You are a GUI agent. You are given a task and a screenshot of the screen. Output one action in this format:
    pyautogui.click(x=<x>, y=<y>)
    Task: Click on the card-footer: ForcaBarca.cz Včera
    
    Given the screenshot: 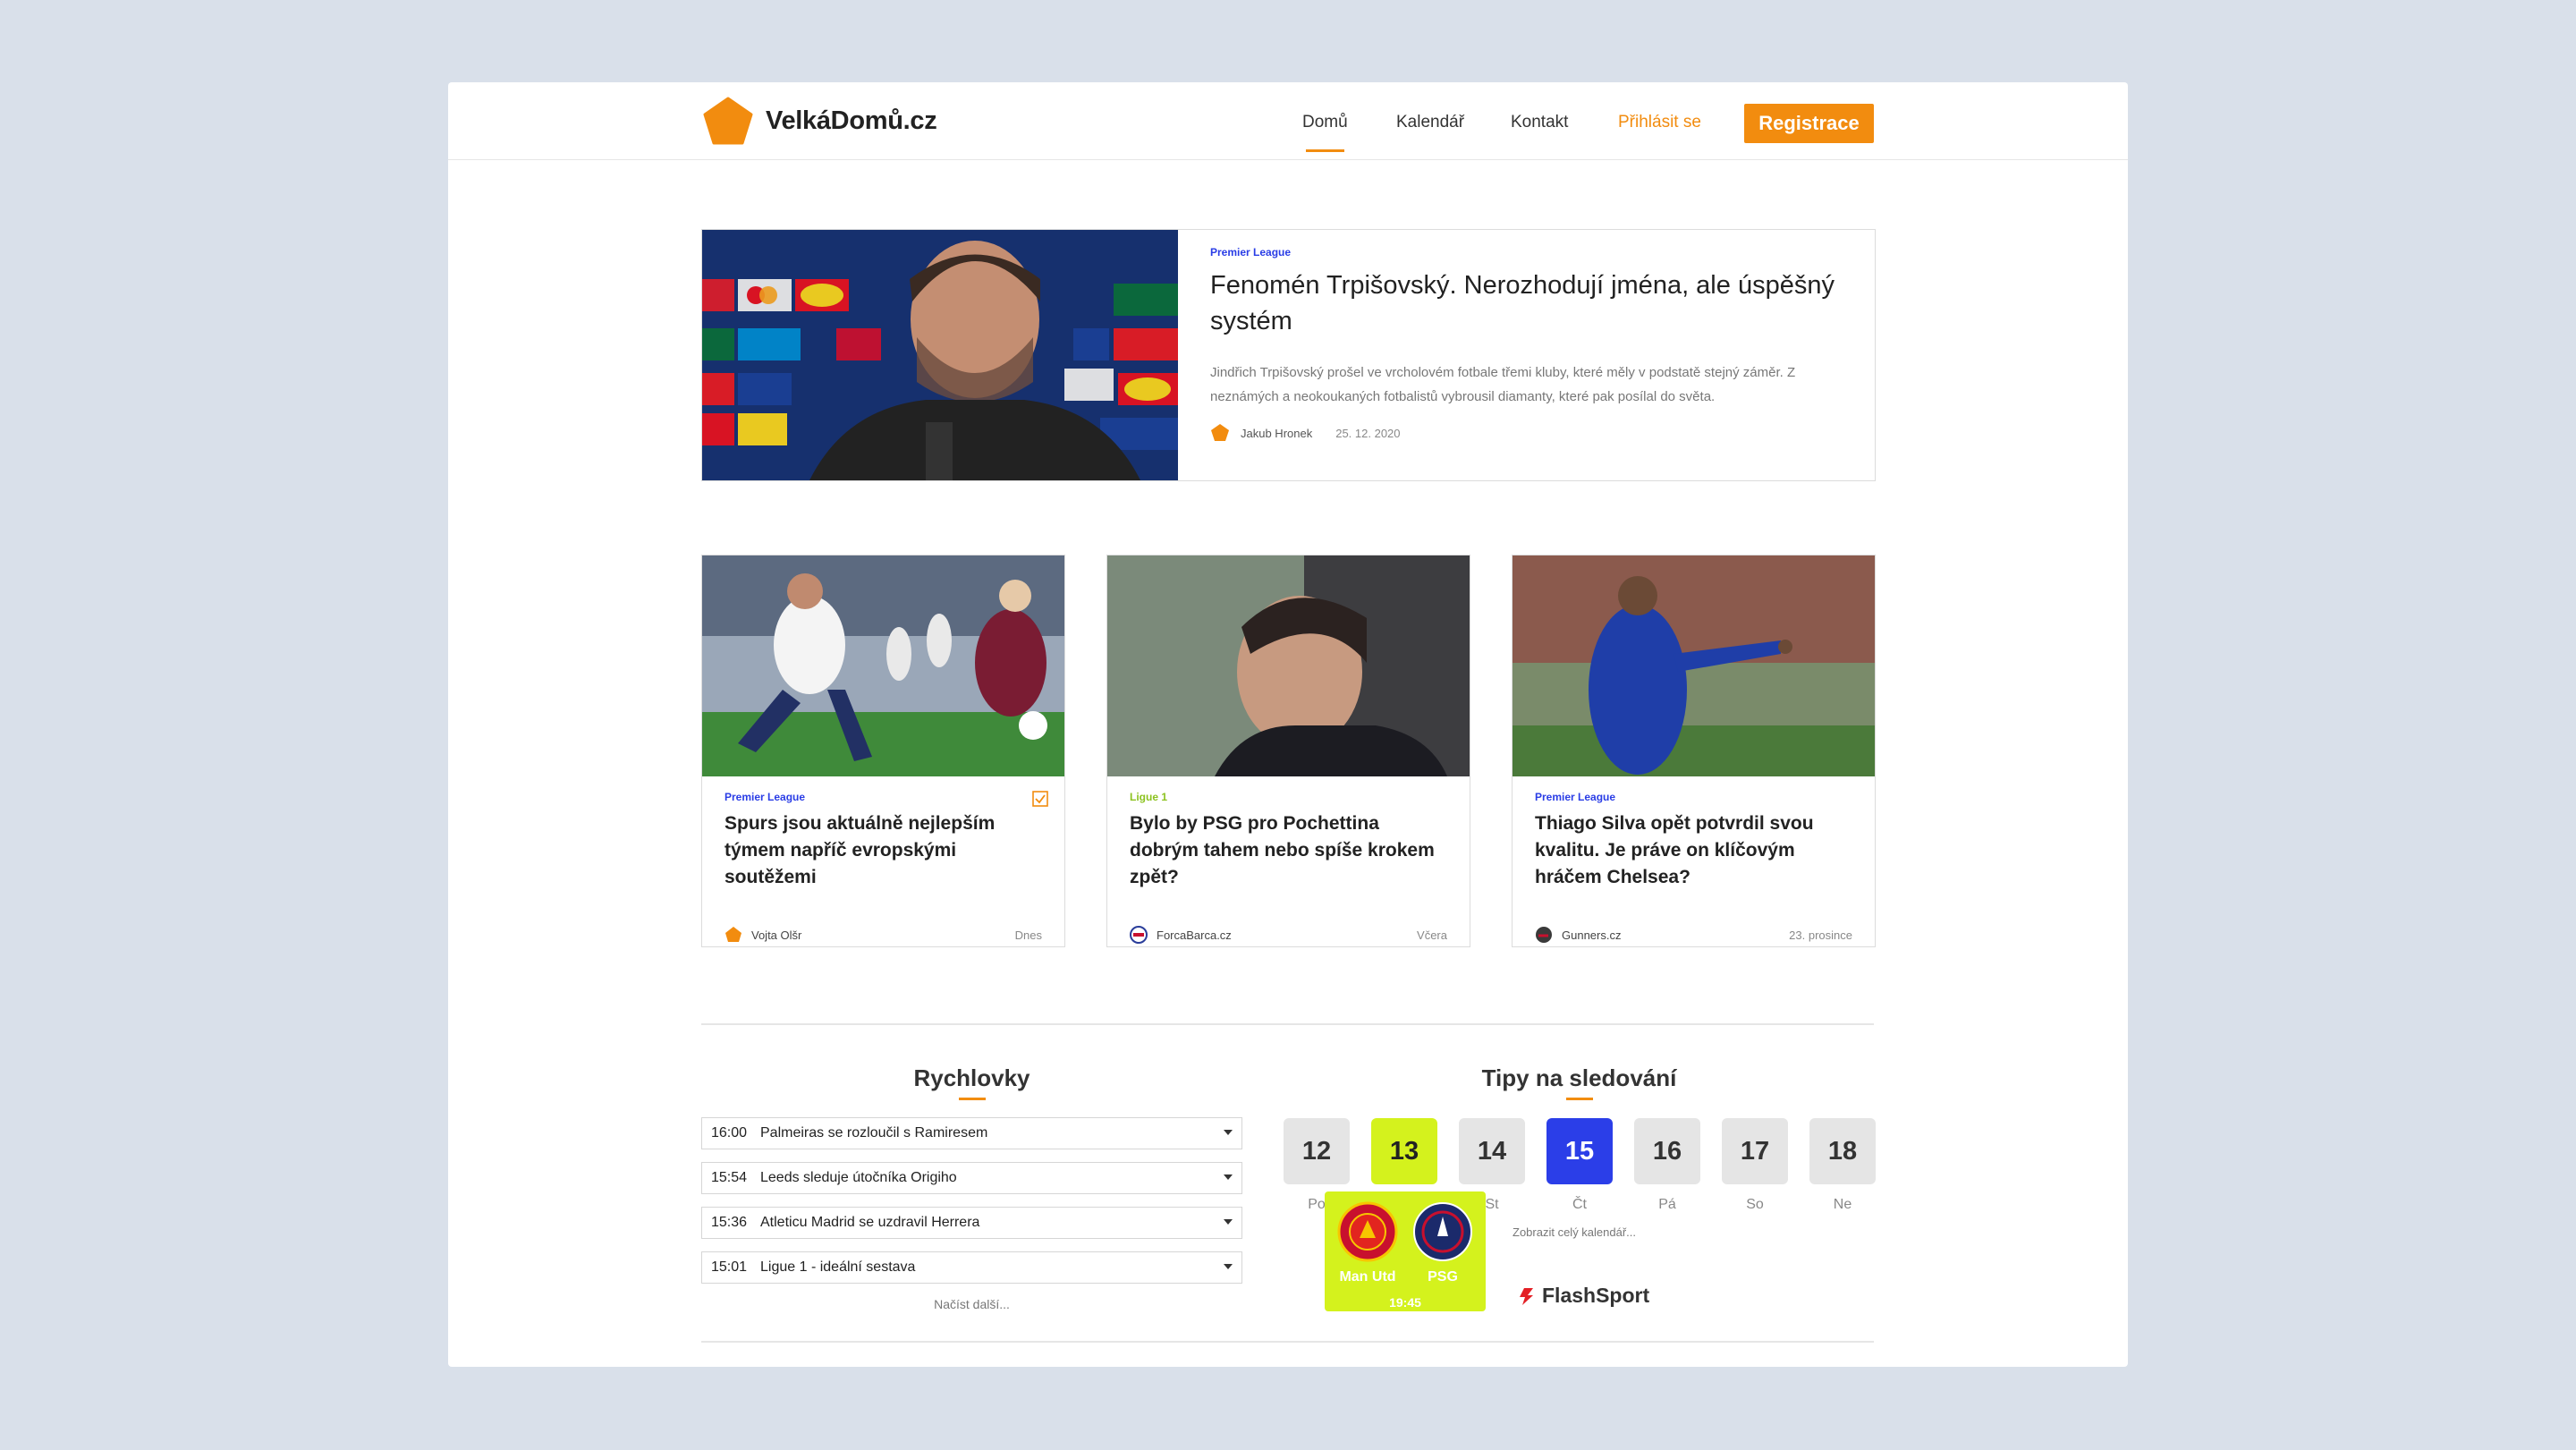 What is the action you would take?
    pyautogui.click(x=1288, y=935)
    